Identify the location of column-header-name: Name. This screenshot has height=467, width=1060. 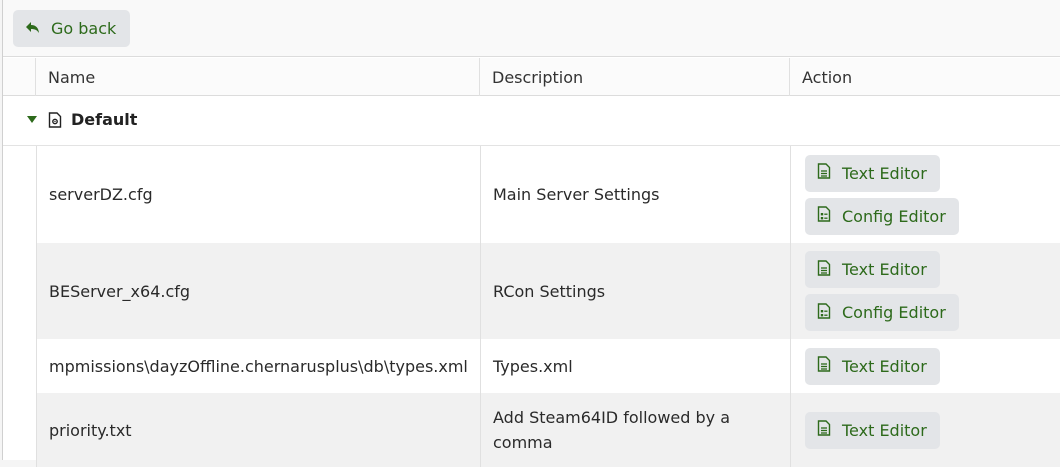
(258, 77).